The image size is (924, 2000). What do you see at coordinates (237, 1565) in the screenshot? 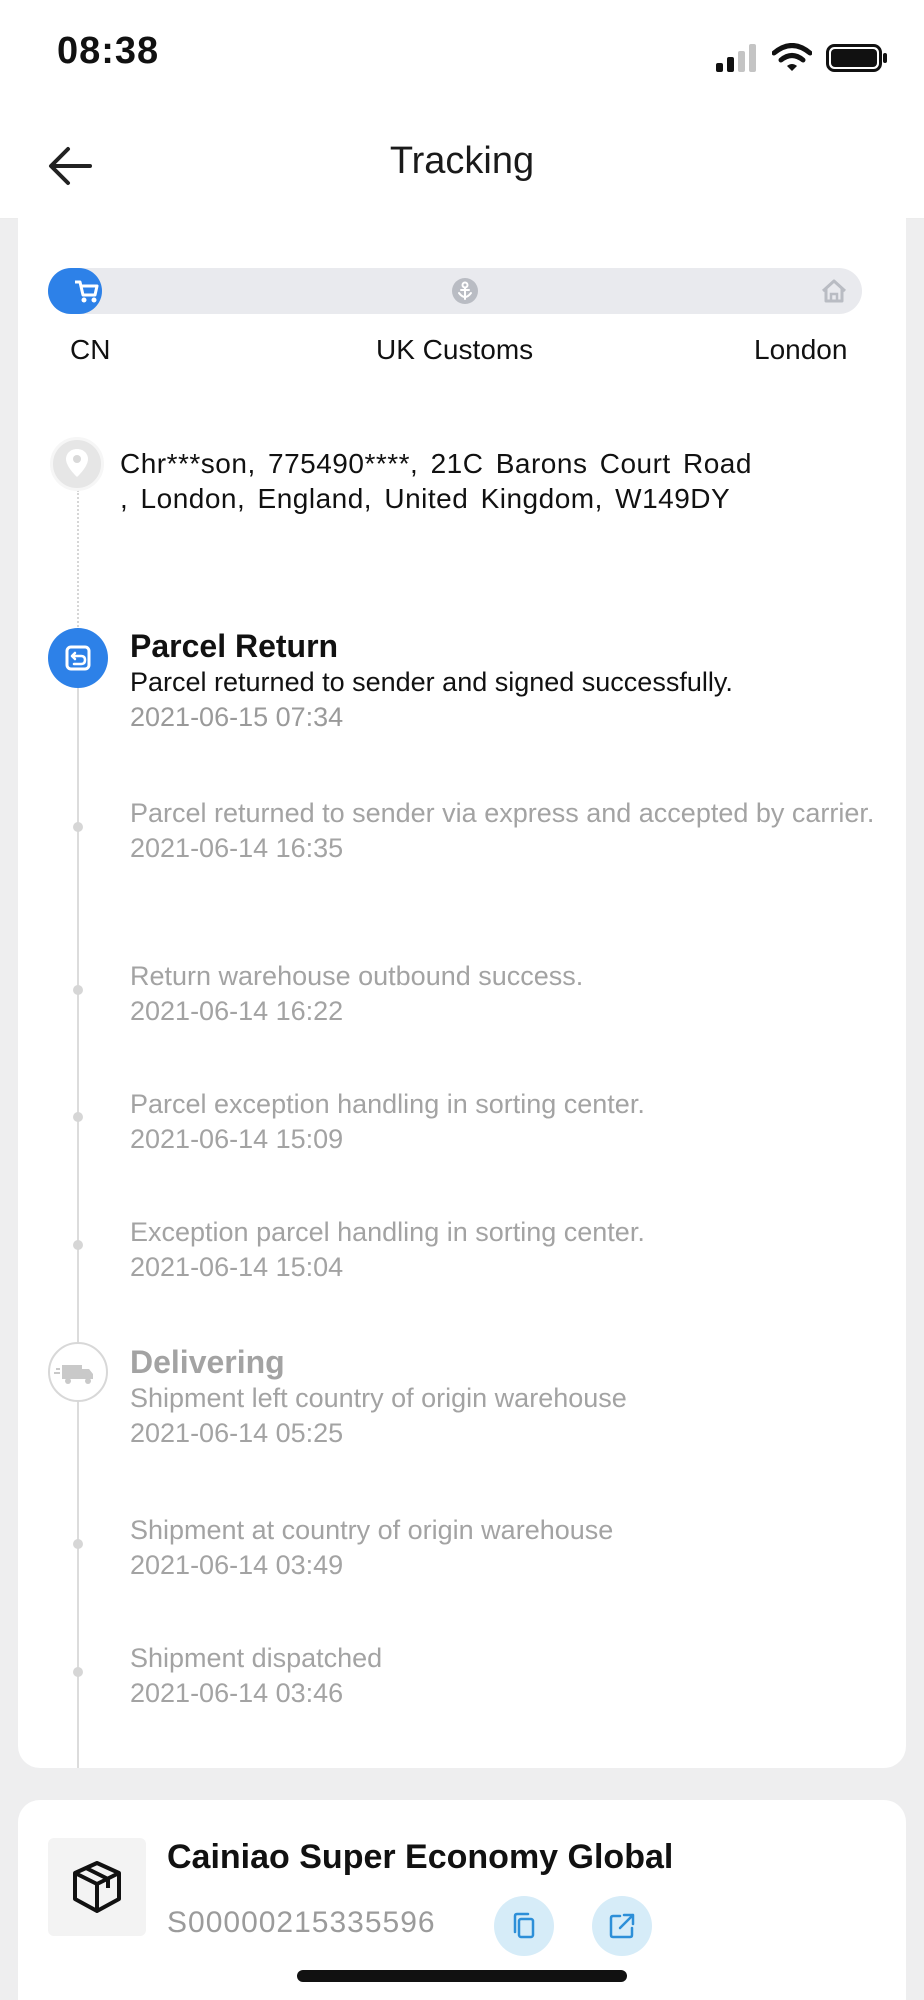
I see `event-time: 2021-06-14 03:49` at bounding box center [237, 1565].